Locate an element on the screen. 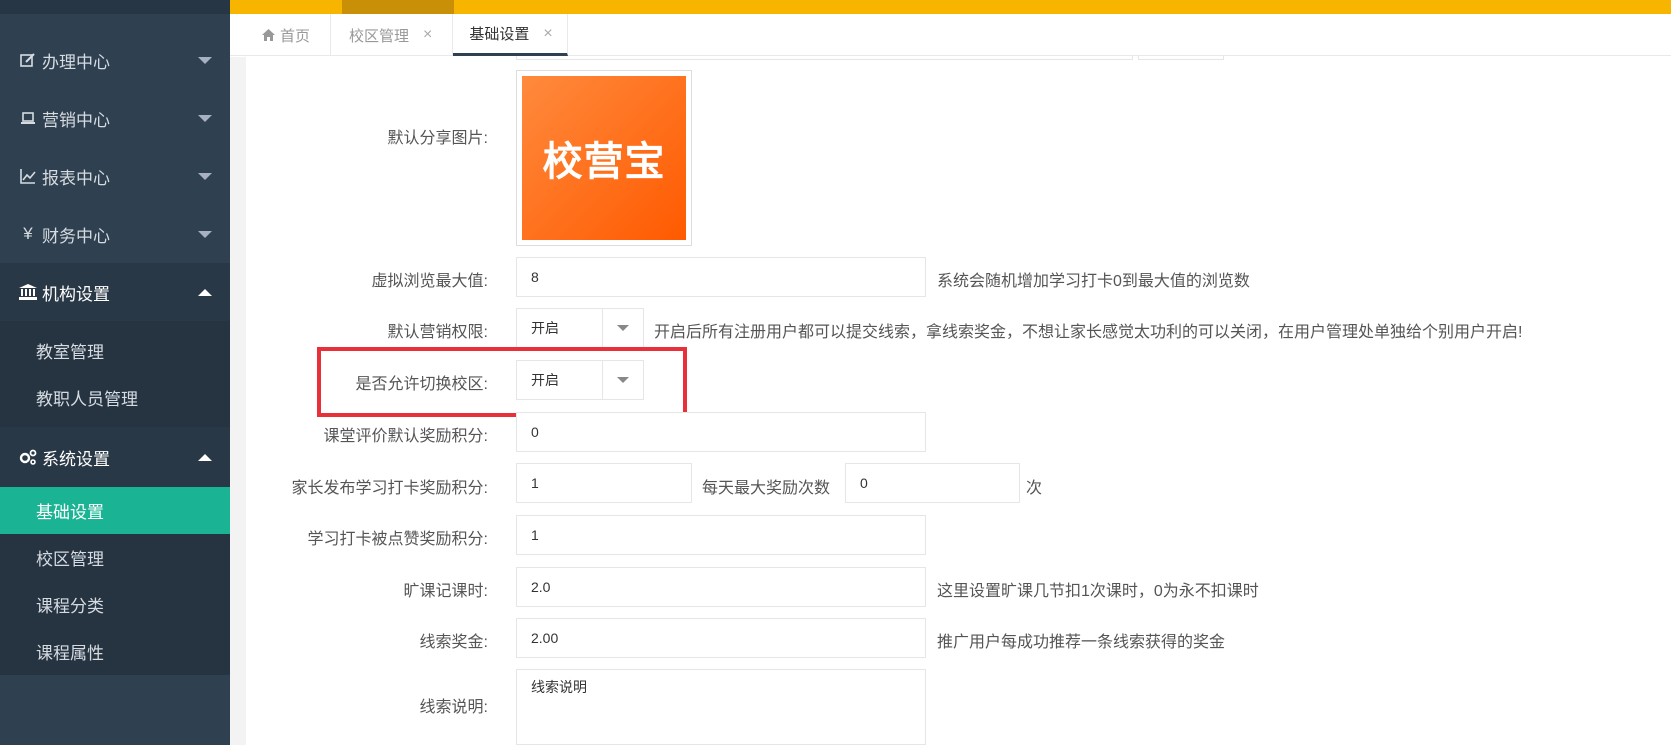 Image resolution: width=1671 pixels, height=745 pixels. absent-input: 2.0 is located at coordinates (721, 587).